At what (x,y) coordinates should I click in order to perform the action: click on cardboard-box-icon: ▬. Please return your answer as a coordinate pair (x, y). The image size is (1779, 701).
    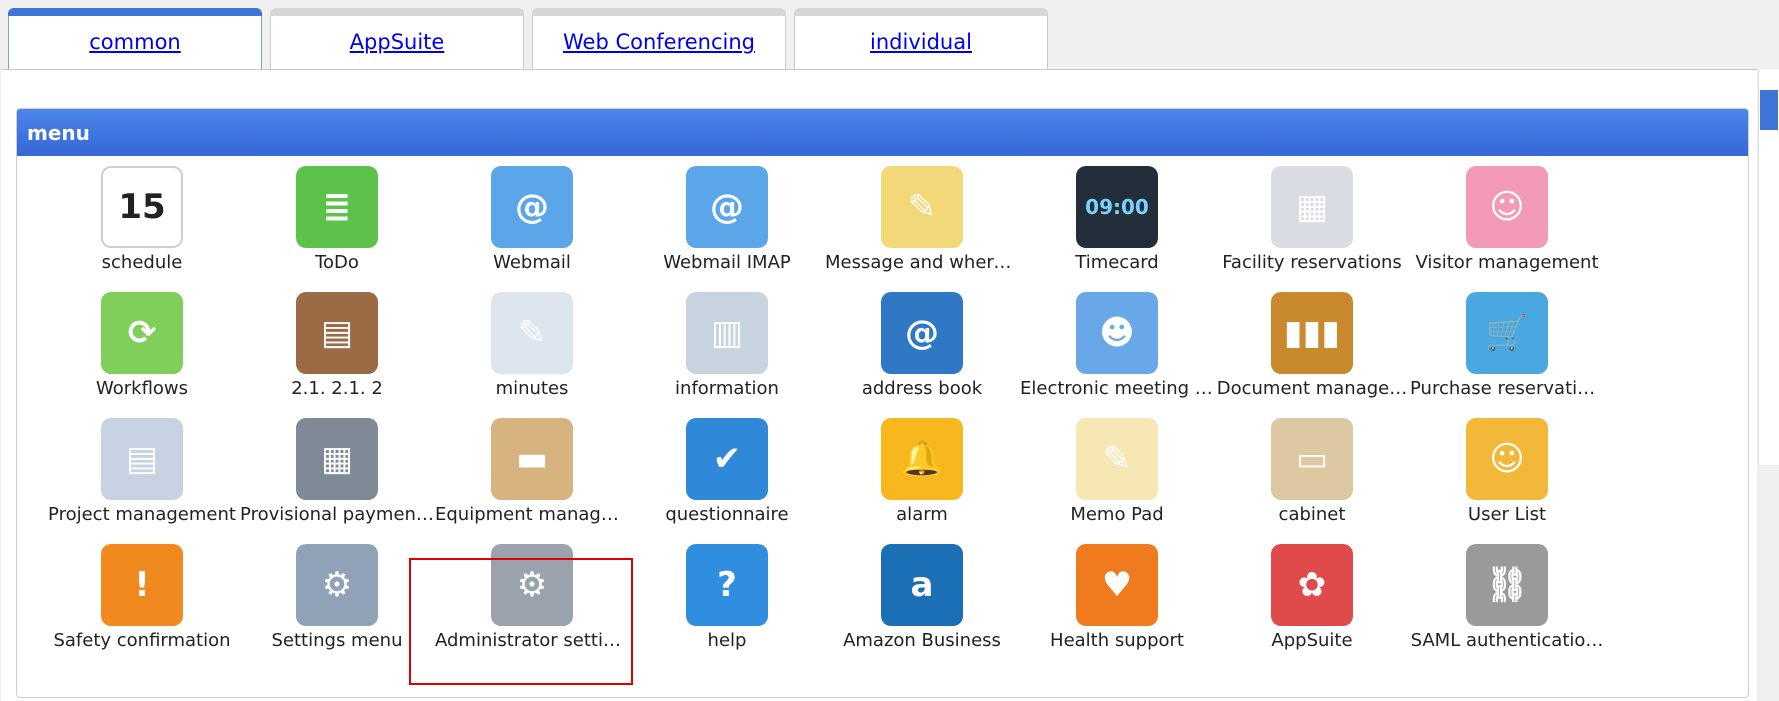
    Looking at the image, I should click on (532, 459).